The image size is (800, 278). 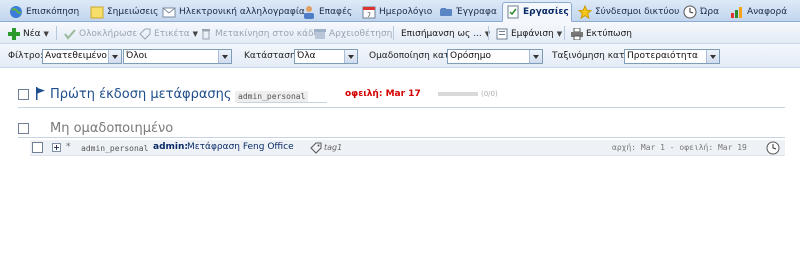 I want to click on tab-label: Ημερολόγιο, so click(x=406, y=11).